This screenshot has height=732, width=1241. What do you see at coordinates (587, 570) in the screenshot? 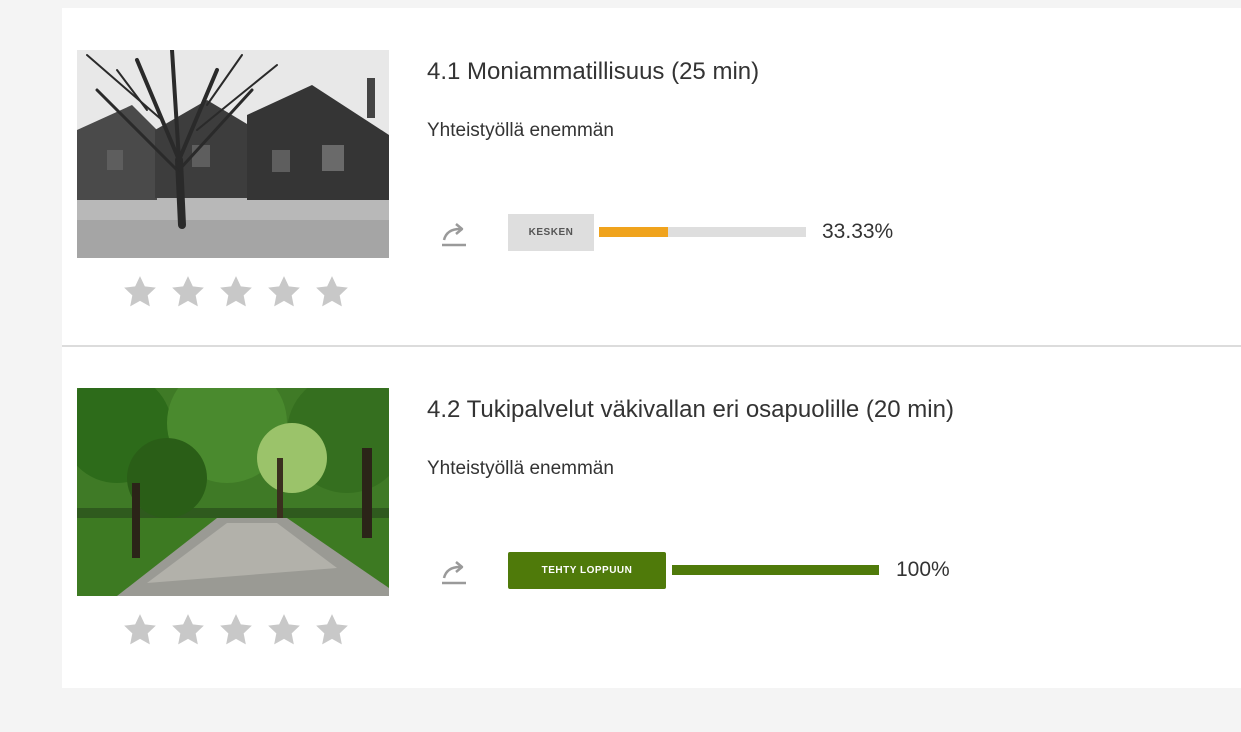
I see `status-badge: TEHTY LOPPUUN` at bounding box center [587, 570].